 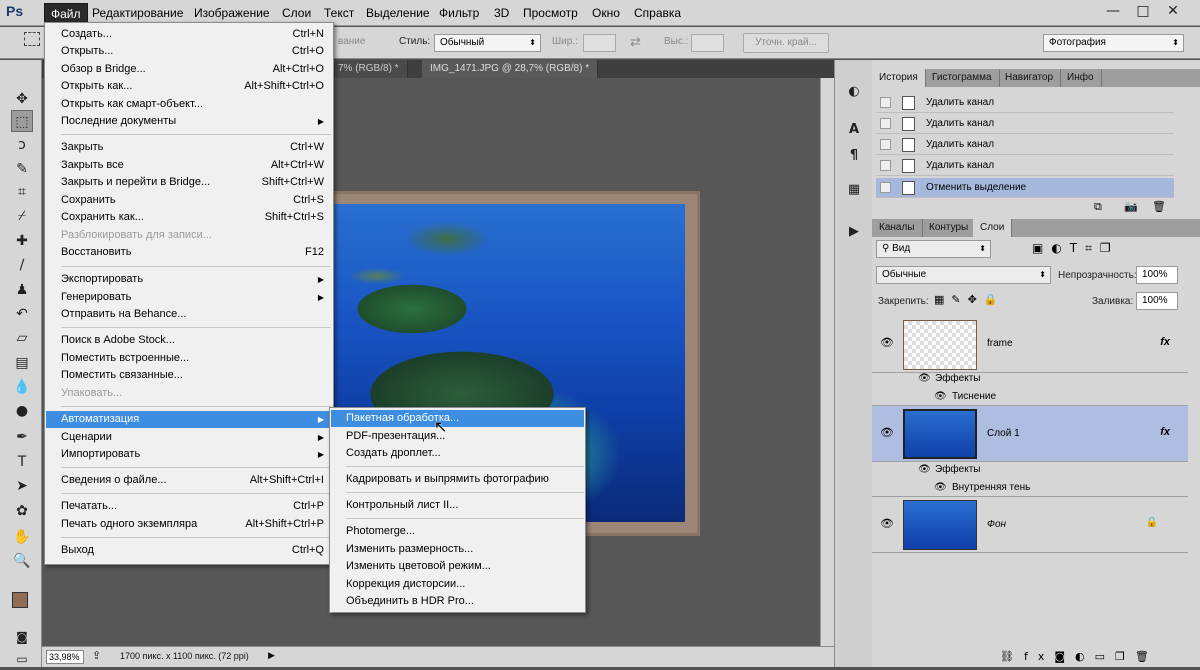 I want to click on hand-tool-icon: ✋, so click(x=22, y=537).